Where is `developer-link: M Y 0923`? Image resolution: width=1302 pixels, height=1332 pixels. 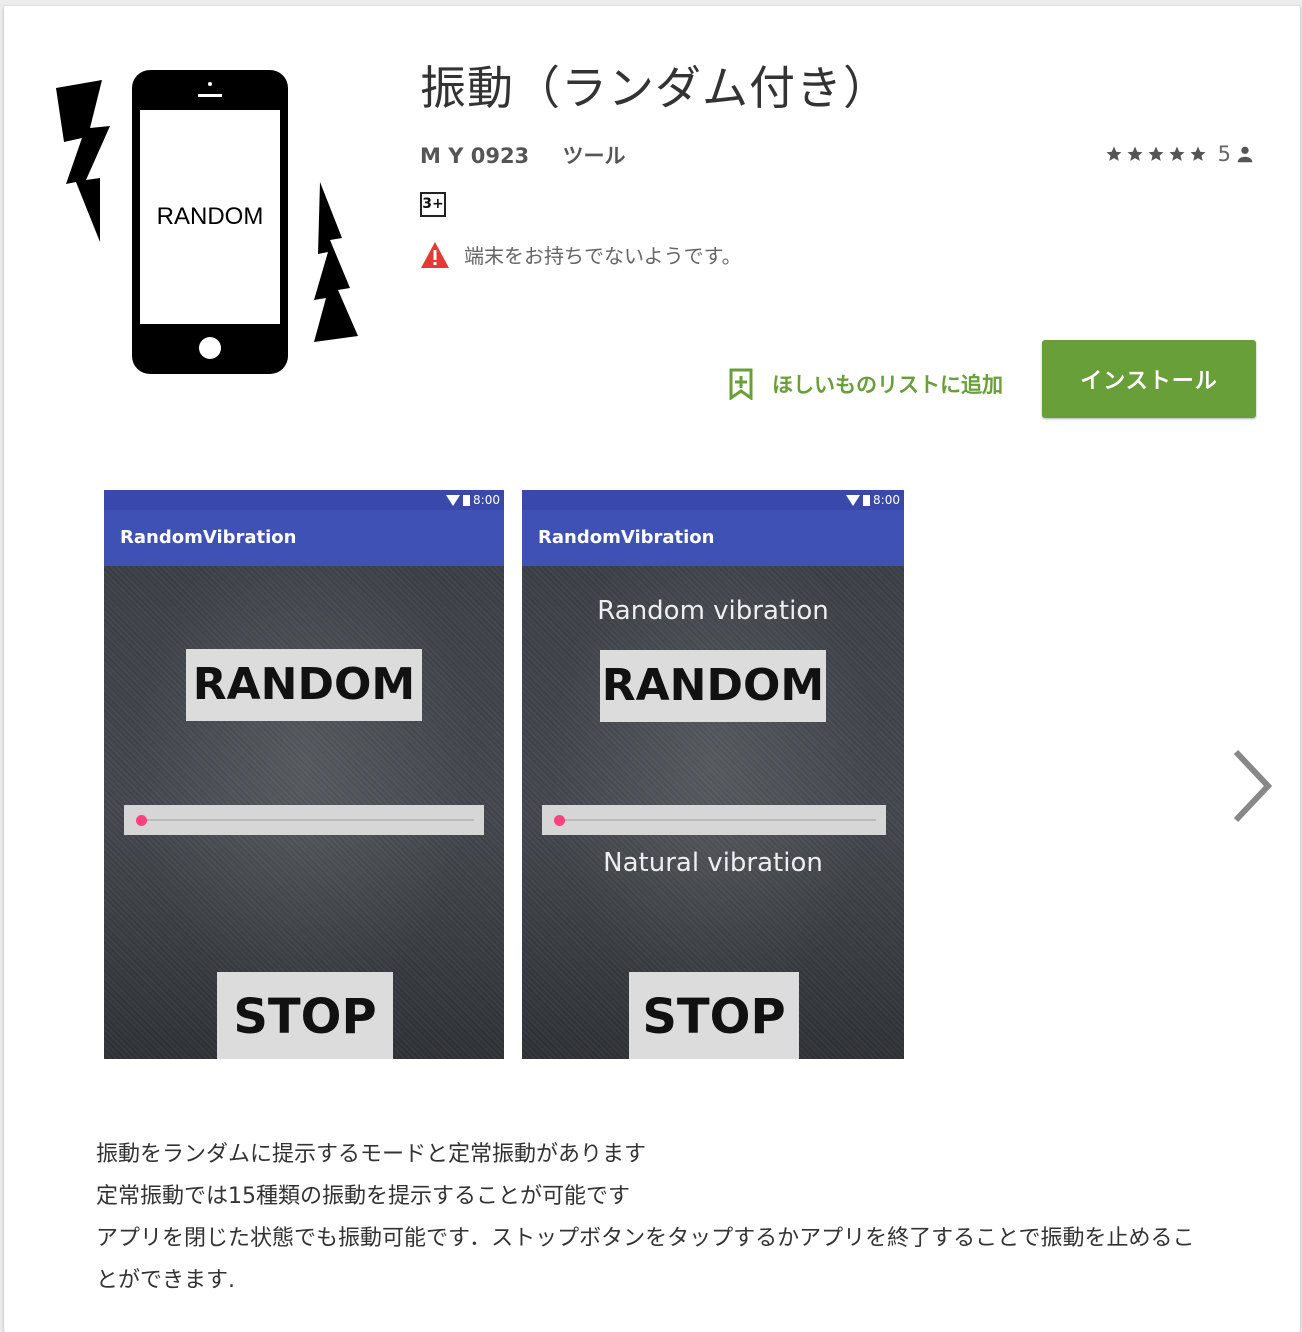 developer-link: M Y 0923 is located at coordinates (474, 156).